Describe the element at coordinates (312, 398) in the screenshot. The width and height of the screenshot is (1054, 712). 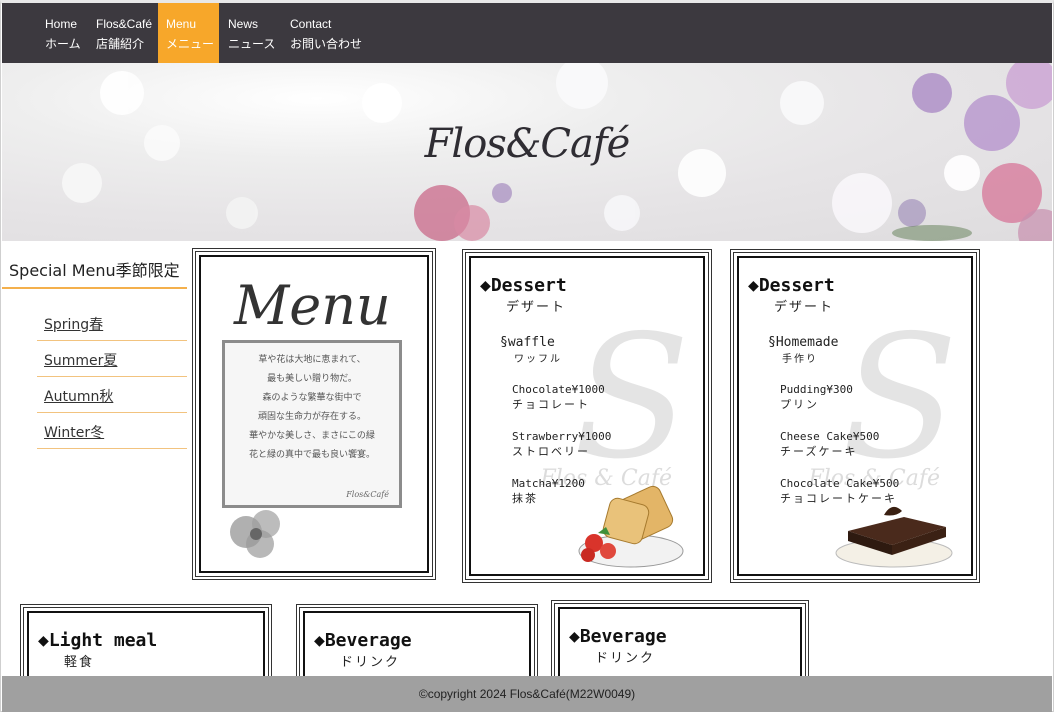
I see `poem-line: 森のような繁華な街中で` at that location.